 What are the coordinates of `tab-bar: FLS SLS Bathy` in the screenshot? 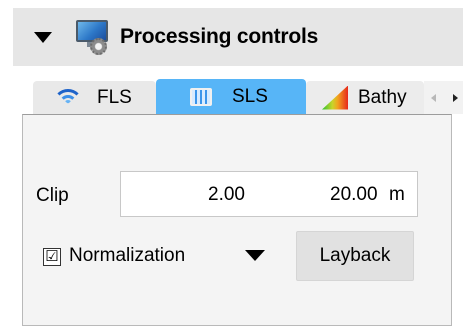 It's located at (238, 90).